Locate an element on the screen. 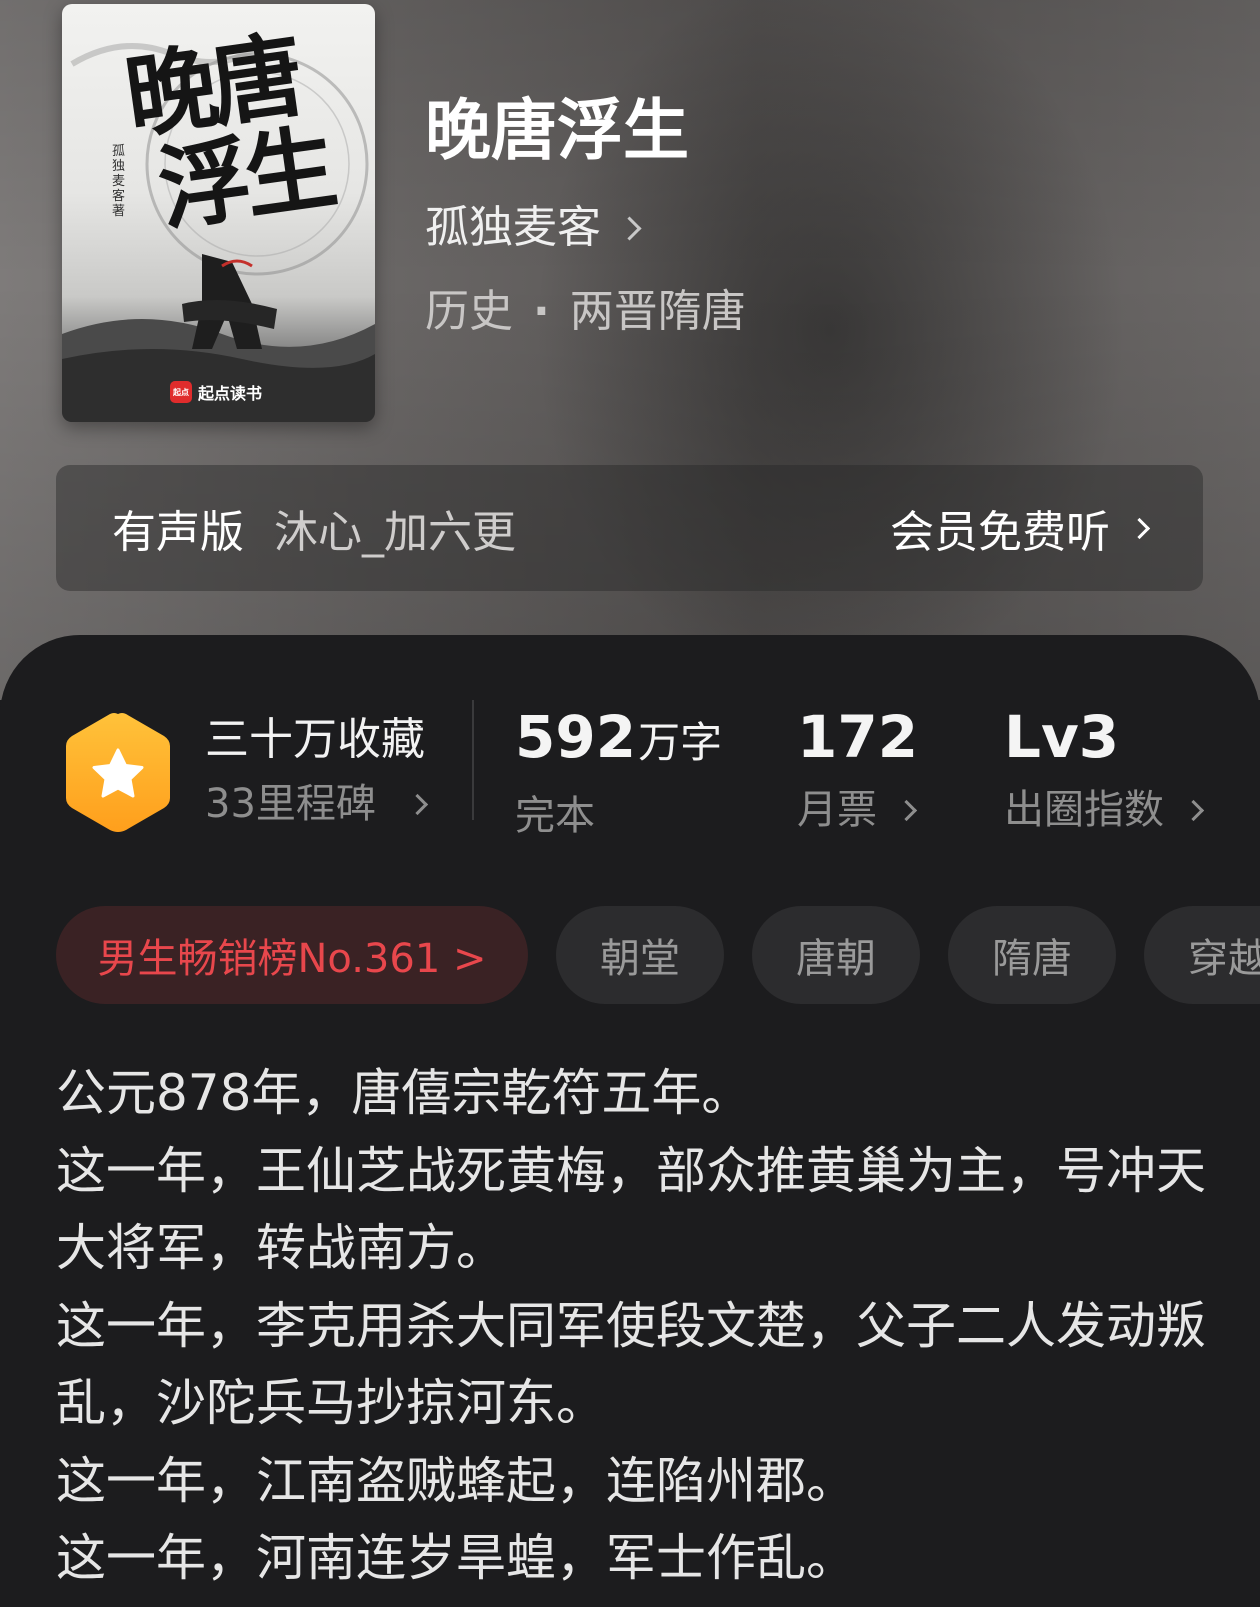 The image size is (1260, 1607). cover-author: 孤独麦客著 is located at coordinates (119, 181).